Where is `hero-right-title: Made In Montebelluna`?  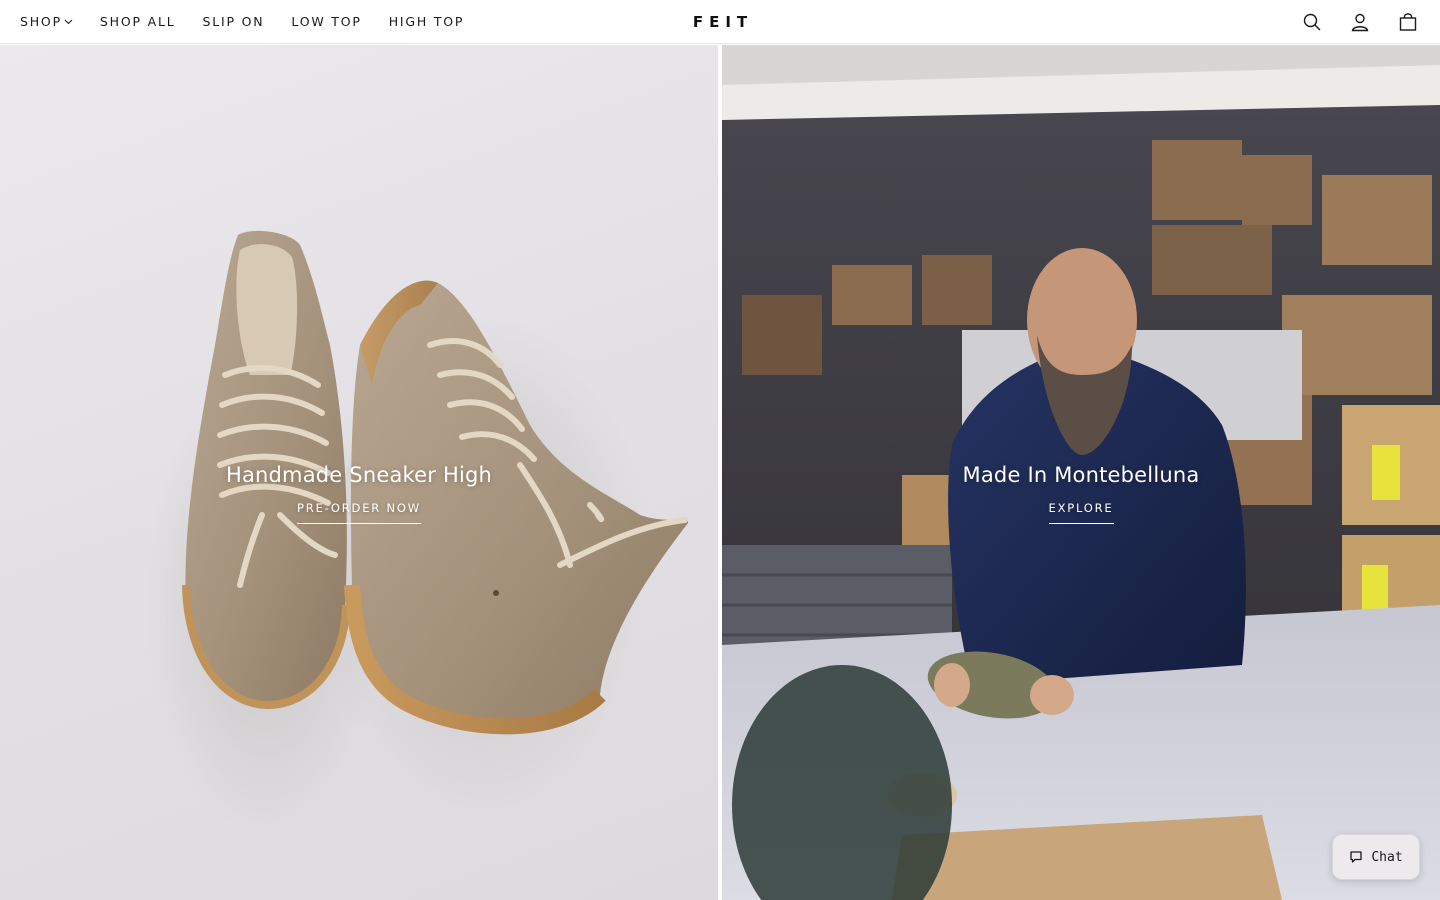
hero-right-title: Made In Montebelluna is located at coordinates (1081, 475).